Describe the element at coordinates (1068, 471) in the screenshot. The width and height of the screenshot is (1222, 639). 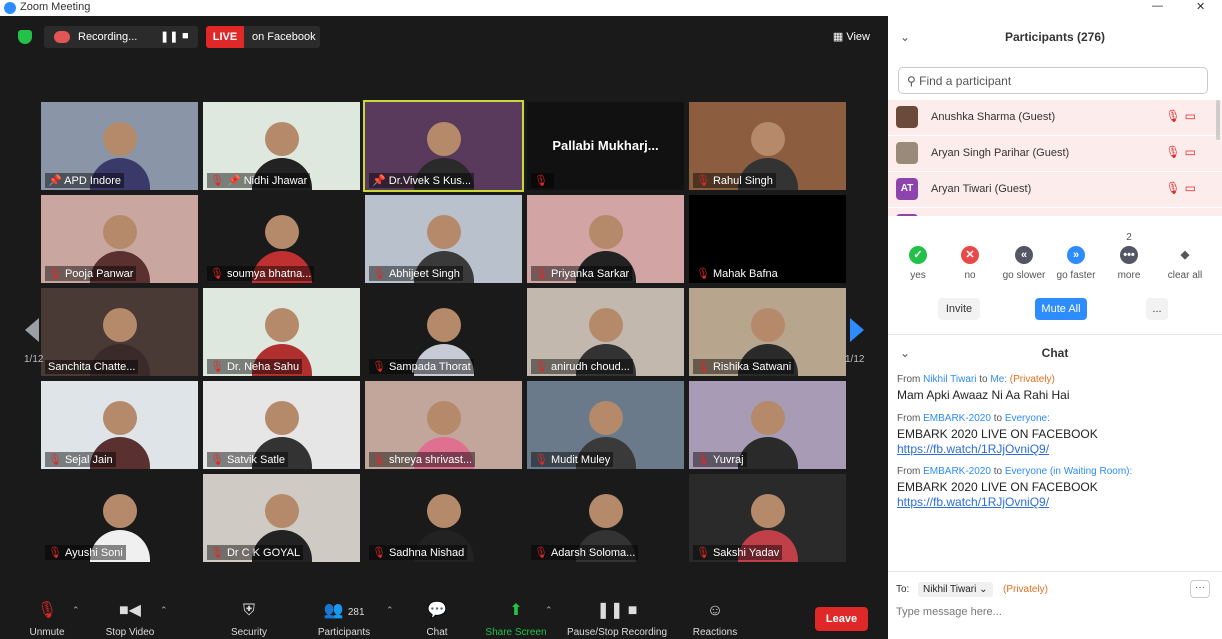
I see `recipient-name: Everyone (in Waiting Room):` at that location.